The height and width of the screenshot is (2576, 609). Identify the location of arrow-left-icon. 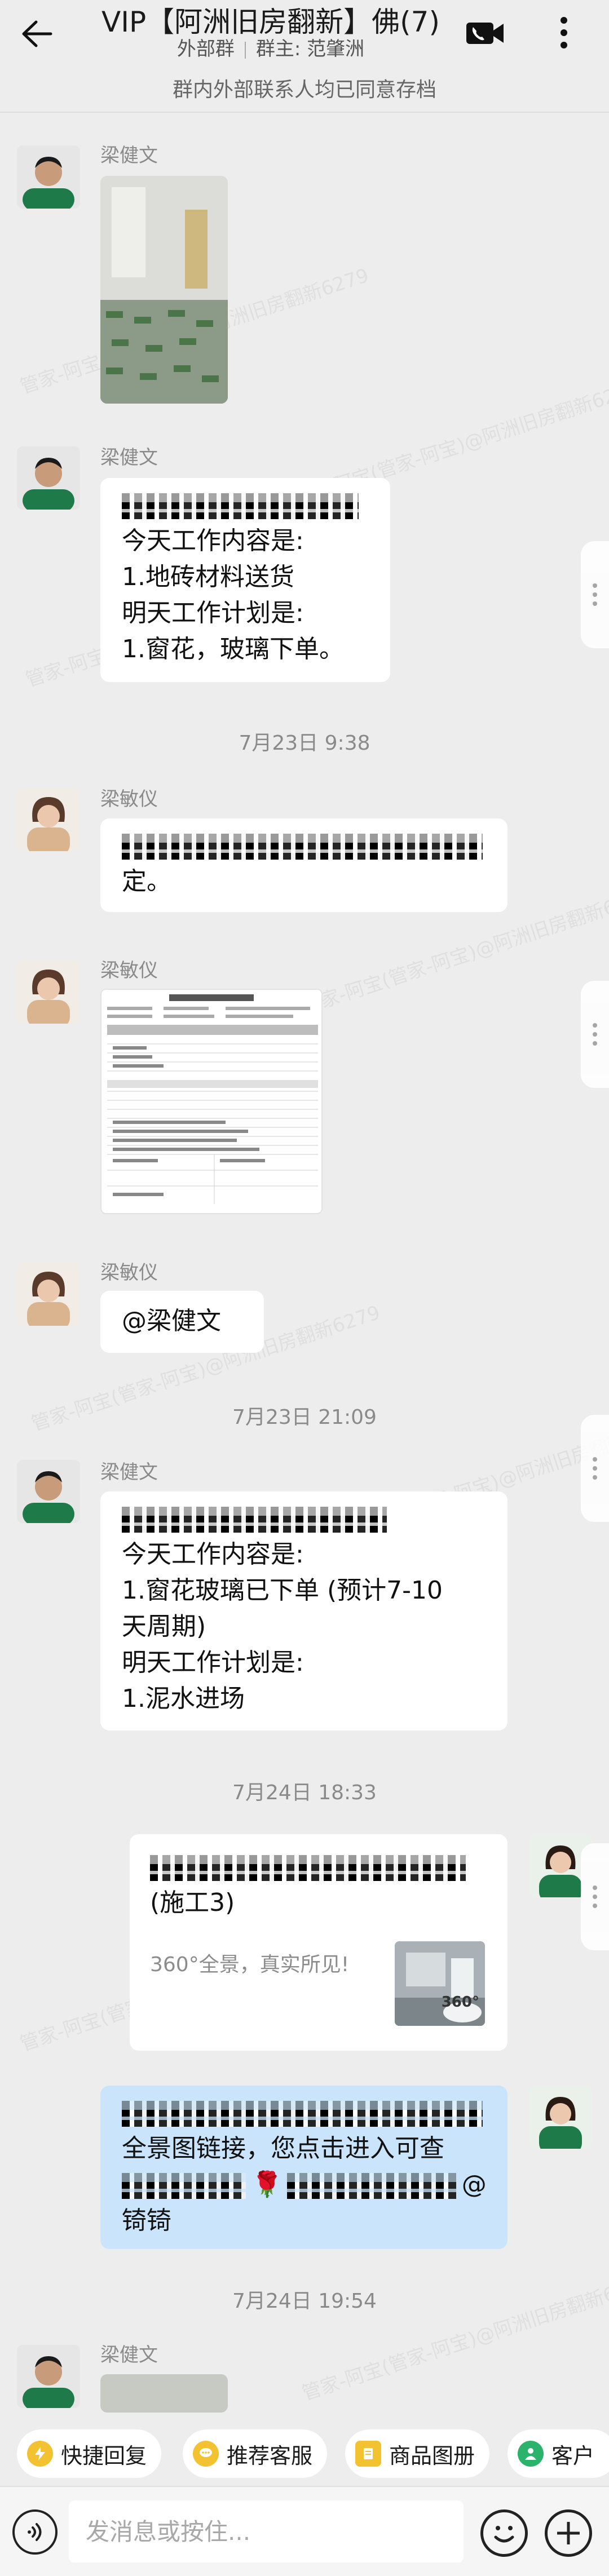
(37, 33).